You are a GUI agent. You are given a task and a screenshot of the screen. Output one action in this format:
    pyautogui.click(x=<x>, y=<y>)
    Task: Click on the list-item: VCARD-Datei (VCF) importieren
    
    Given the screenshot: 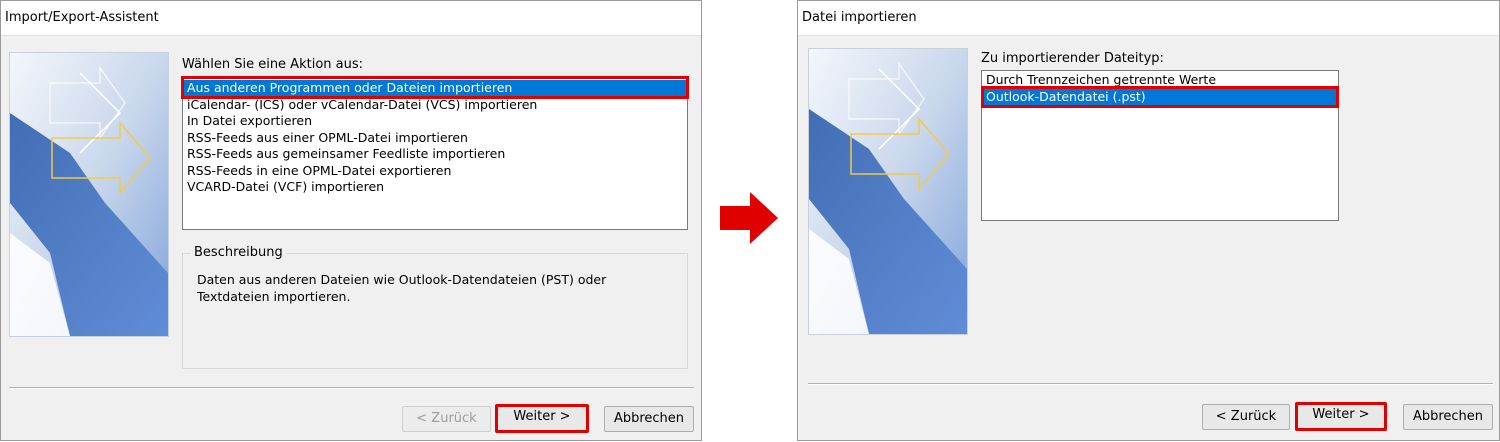 What is the action you would take?
    pyautogui.click(x=435, y=187)
    